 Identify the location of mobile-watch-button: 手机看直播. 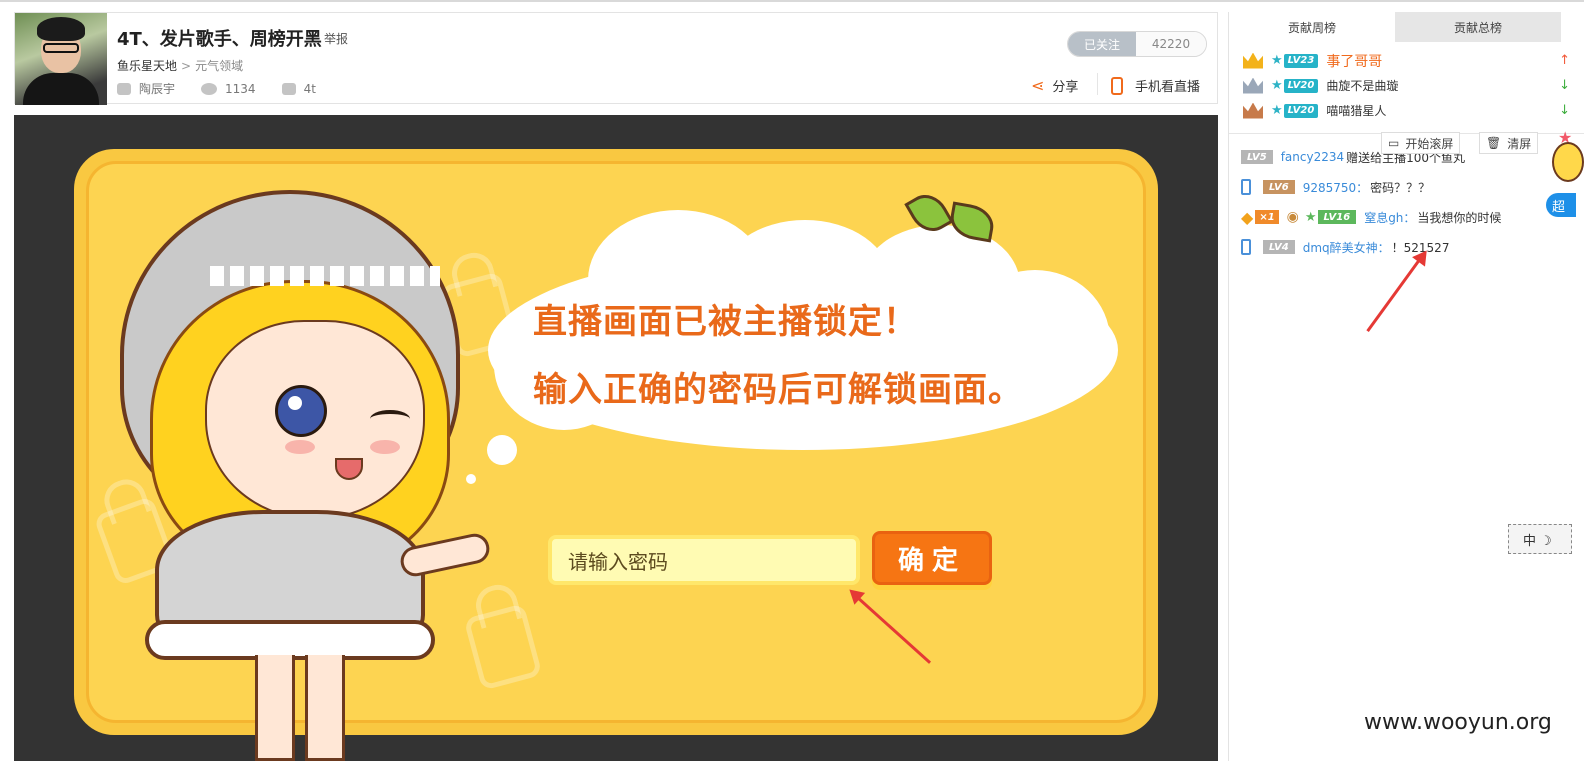
(1155, 85).